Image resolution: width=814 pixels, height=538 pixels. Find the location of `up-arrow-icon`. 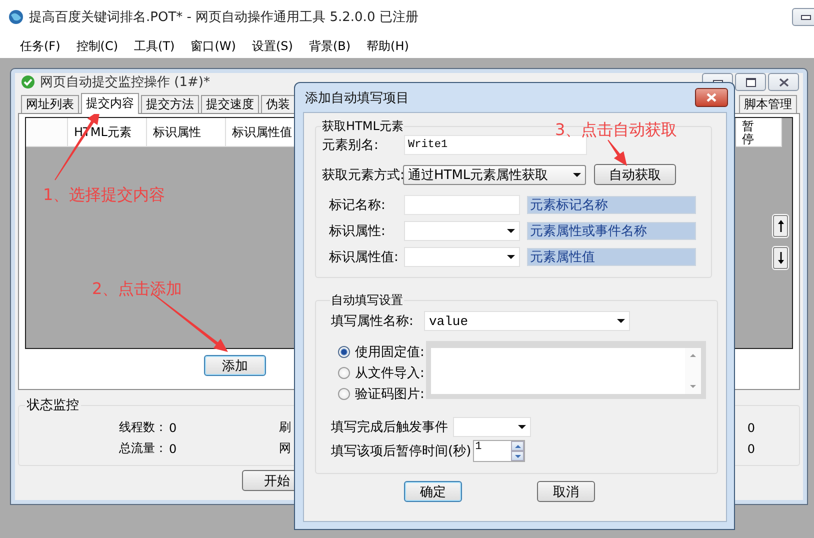

up-arrow-icon is located at coordinates (780, 226).